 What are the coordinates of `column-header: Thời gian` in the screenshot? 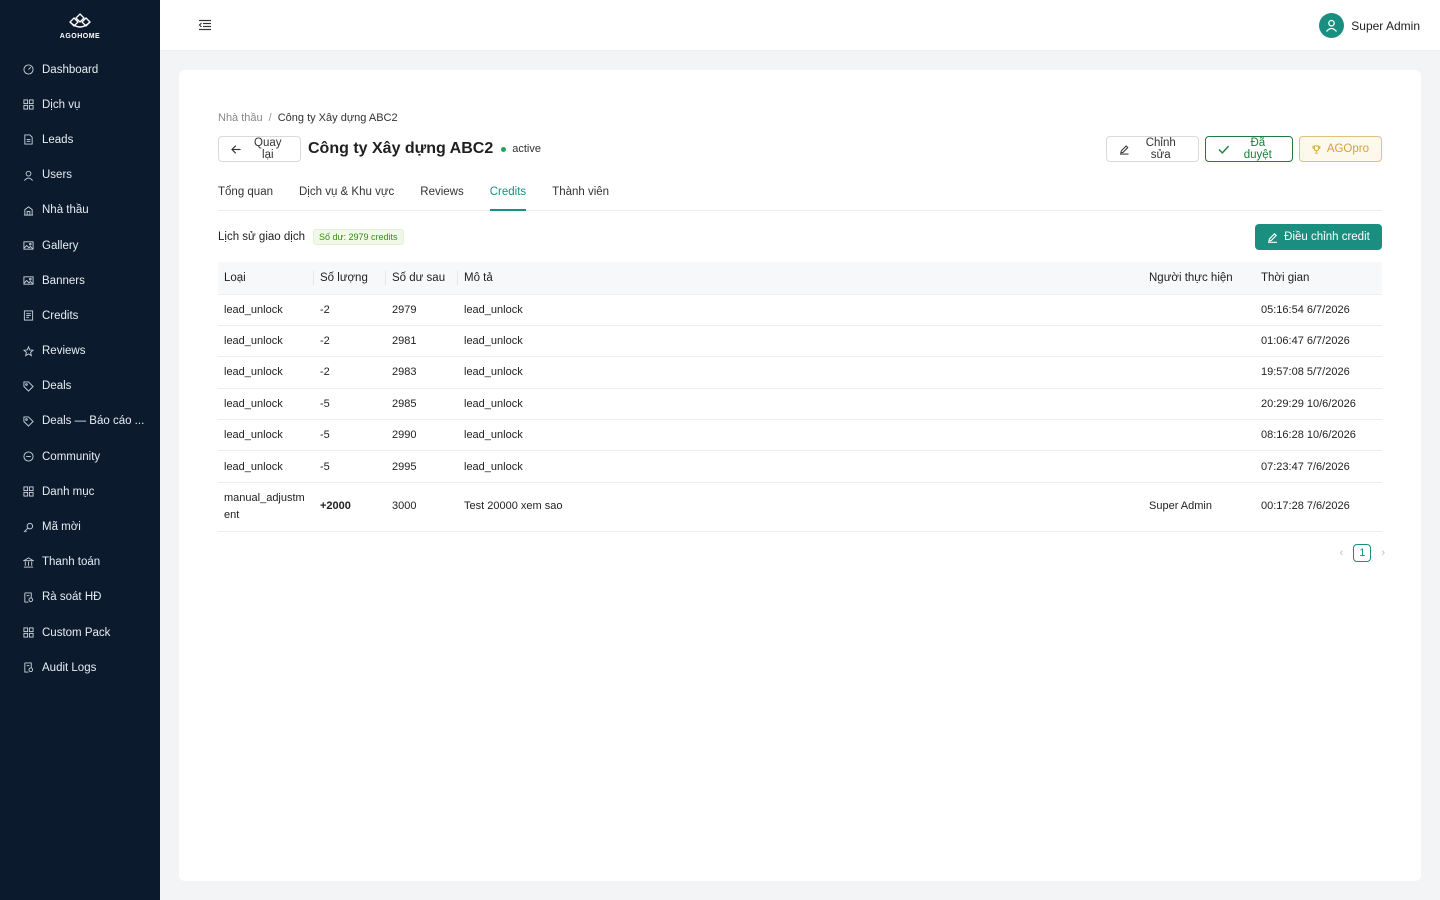 It's located at (1318, 278).